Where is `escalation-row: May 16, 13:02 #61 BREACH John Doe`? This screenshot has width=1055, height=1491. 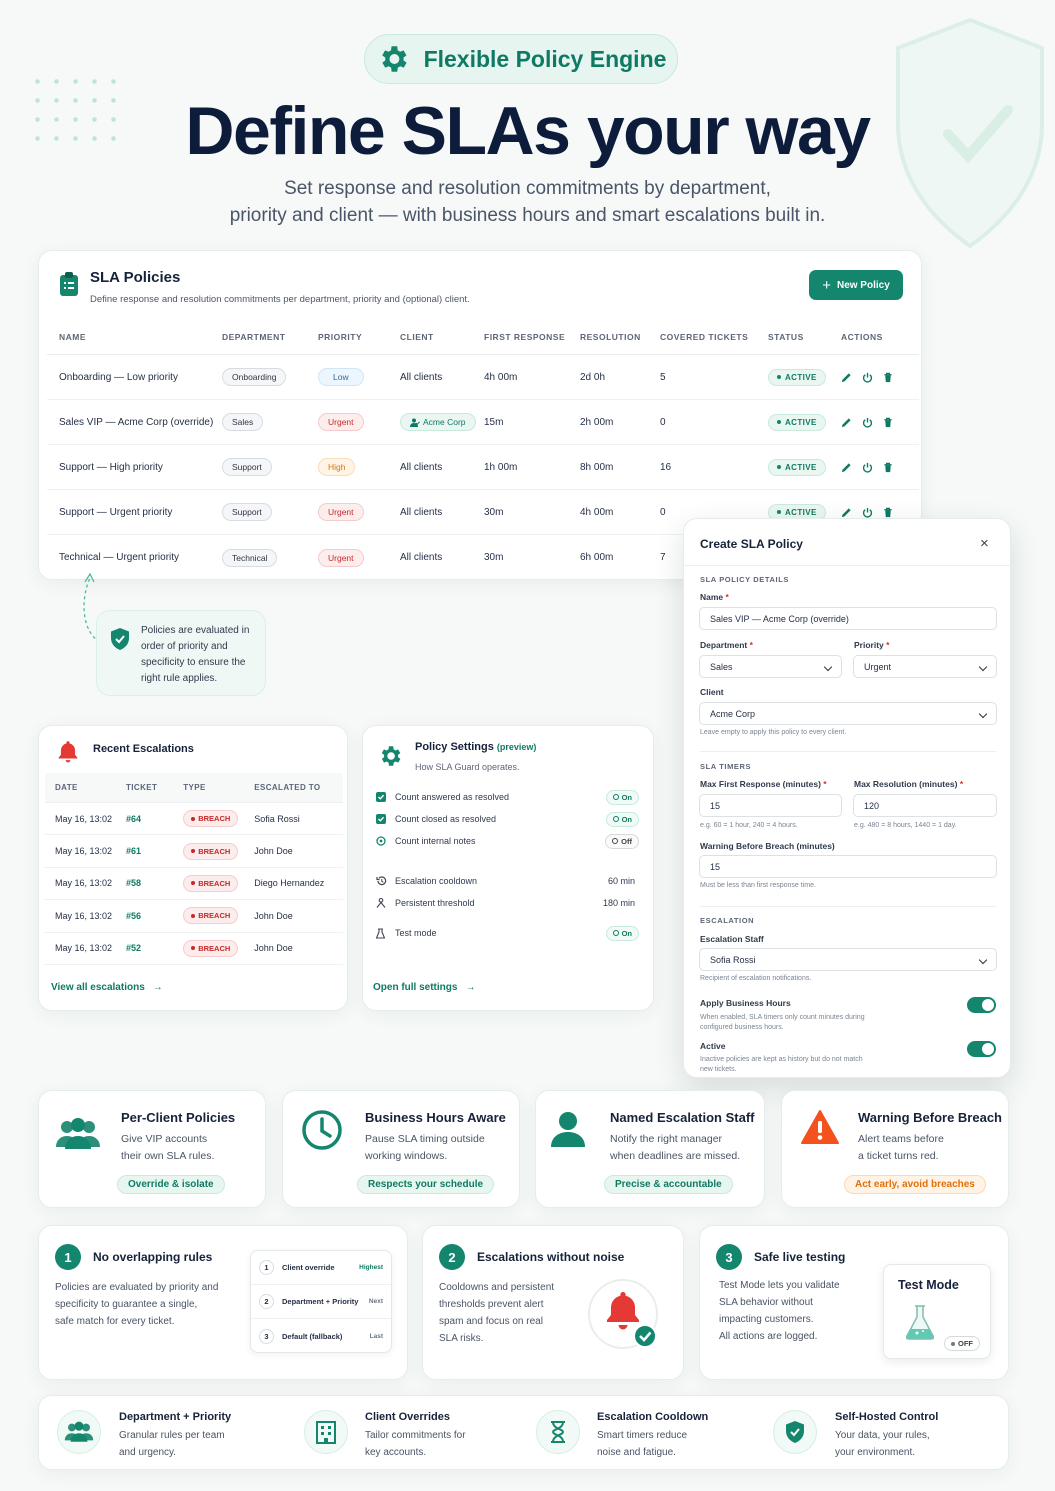 escalation-row: May 16, 13:02 #61 BREACH John Doe is located at coordinates (194, 851).